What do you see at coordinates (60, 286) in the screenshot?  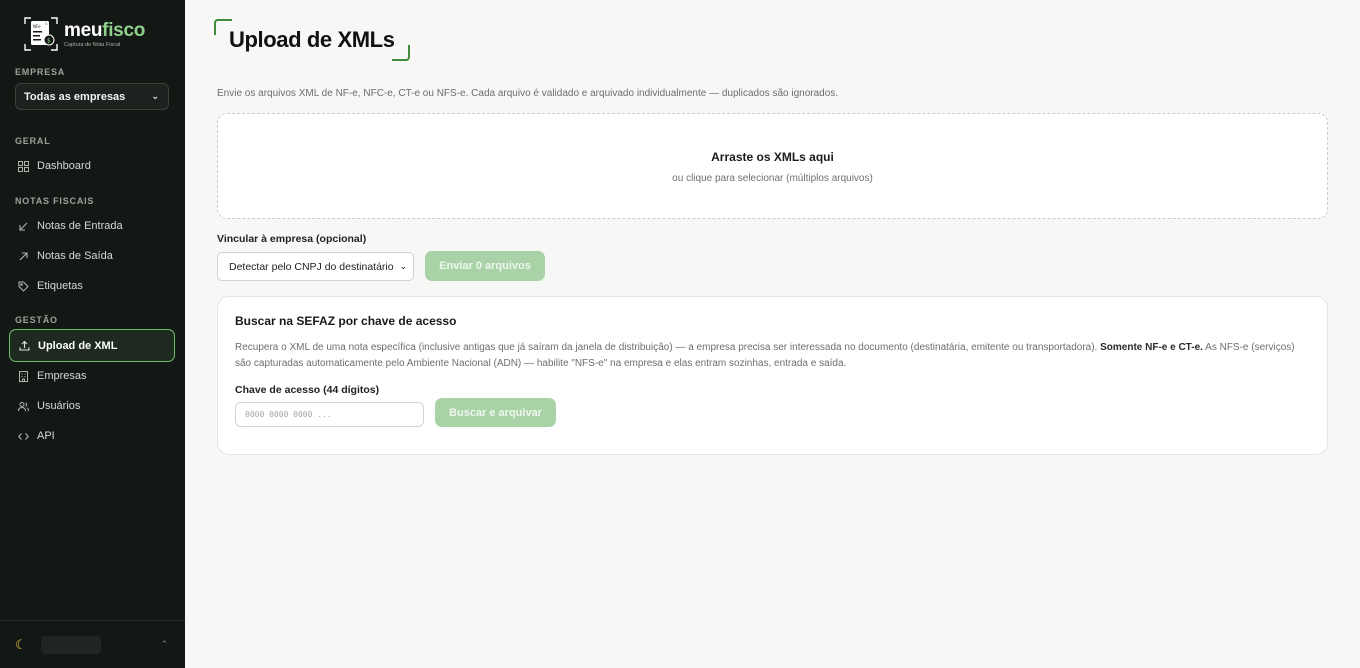 I see `sidebar-item-label: Etiquetas` at bounding box center [60, 286].